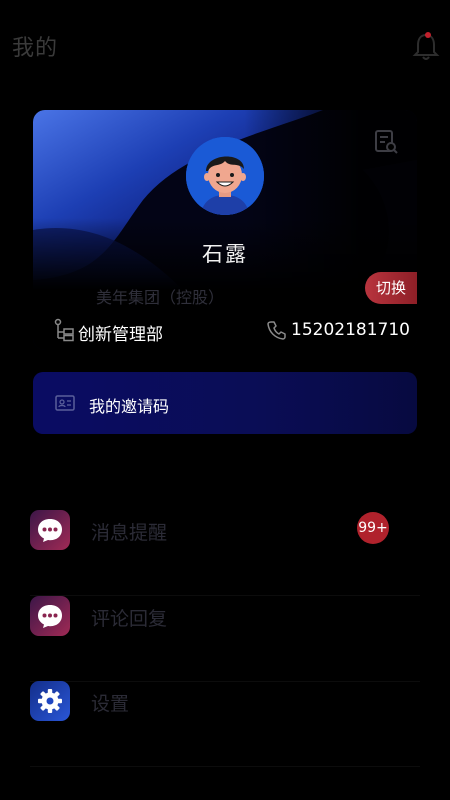 The image size is (450, 800). I want to click on company-name: 美年集团（控股）, so click(160, 297).